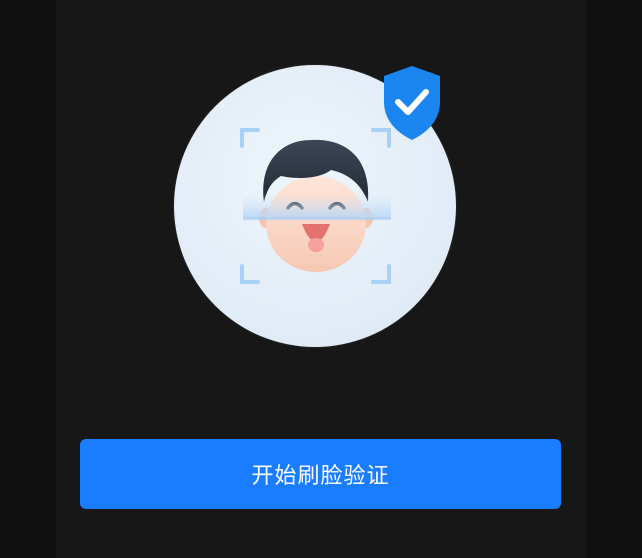 The height and width of the screenshot is (558, 642). What do you see at coordinates (320, 474) in the screenshot?
I see `start-face-verification-button: 开始刷脸验证` at bounding box center [320, 474].